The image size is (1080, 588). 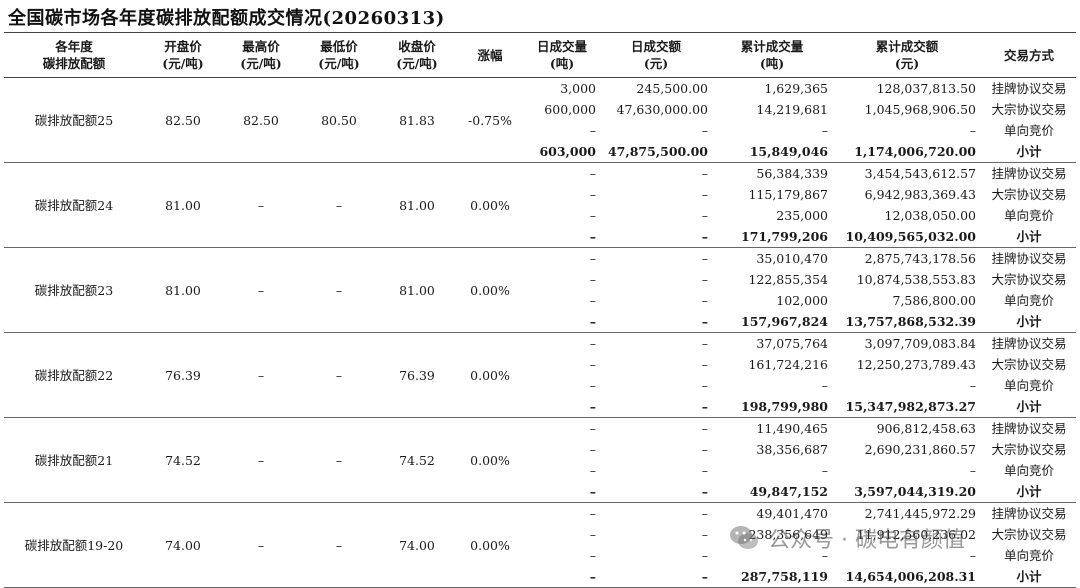 I want to click on header-high: 最高价 (元/吨), so click(x=261, y=55).